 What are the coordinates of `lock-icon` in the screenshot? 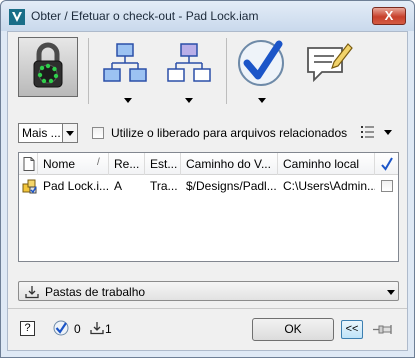 It's located at (48, 65).